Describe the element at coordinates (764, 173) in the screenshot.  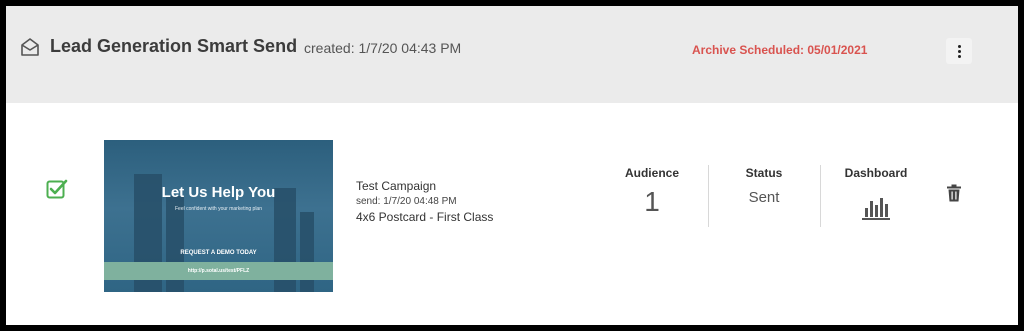
I see `status-label: Status` at that location.